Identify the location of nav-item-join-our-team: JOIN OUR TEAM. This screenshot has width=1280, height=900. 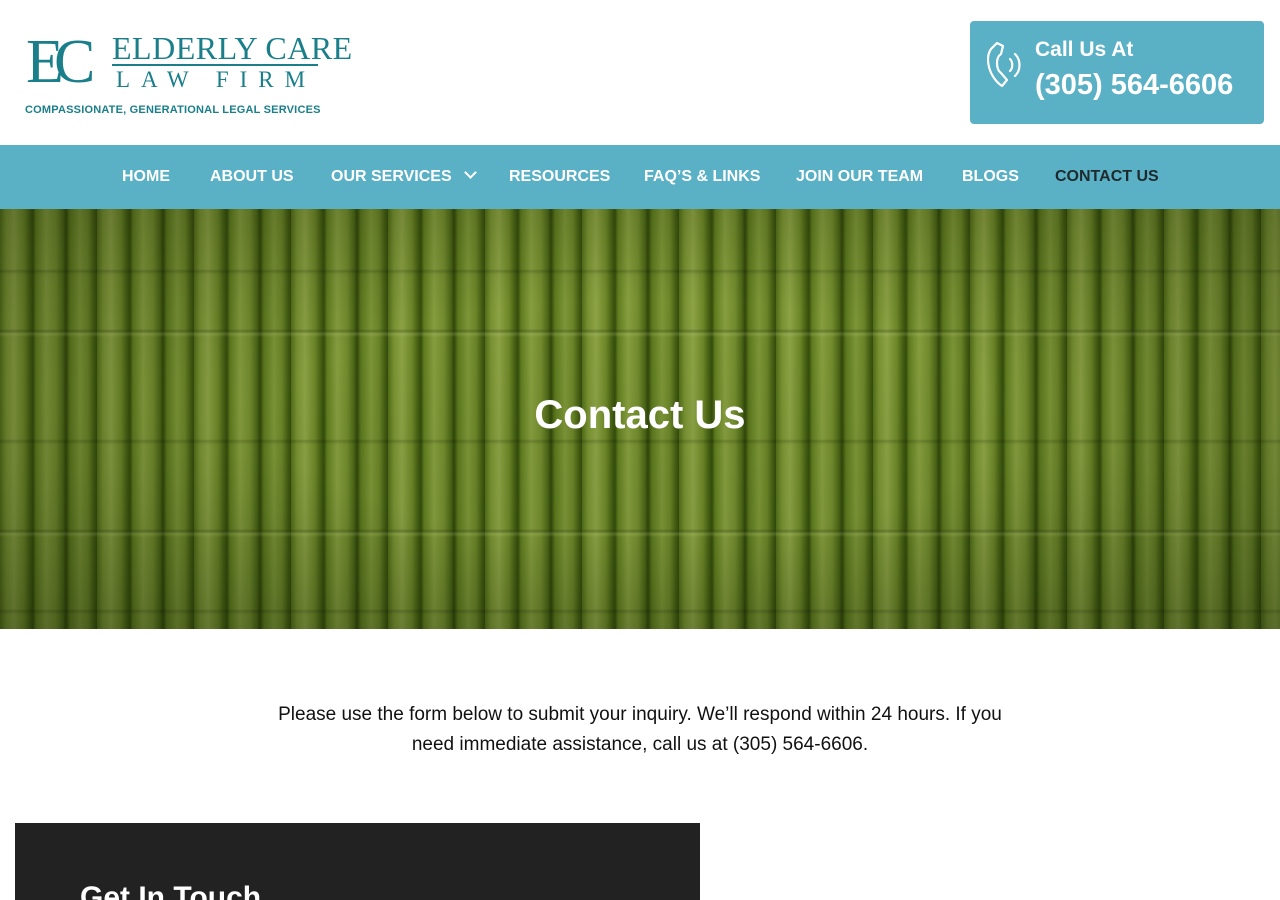
(859, 177).